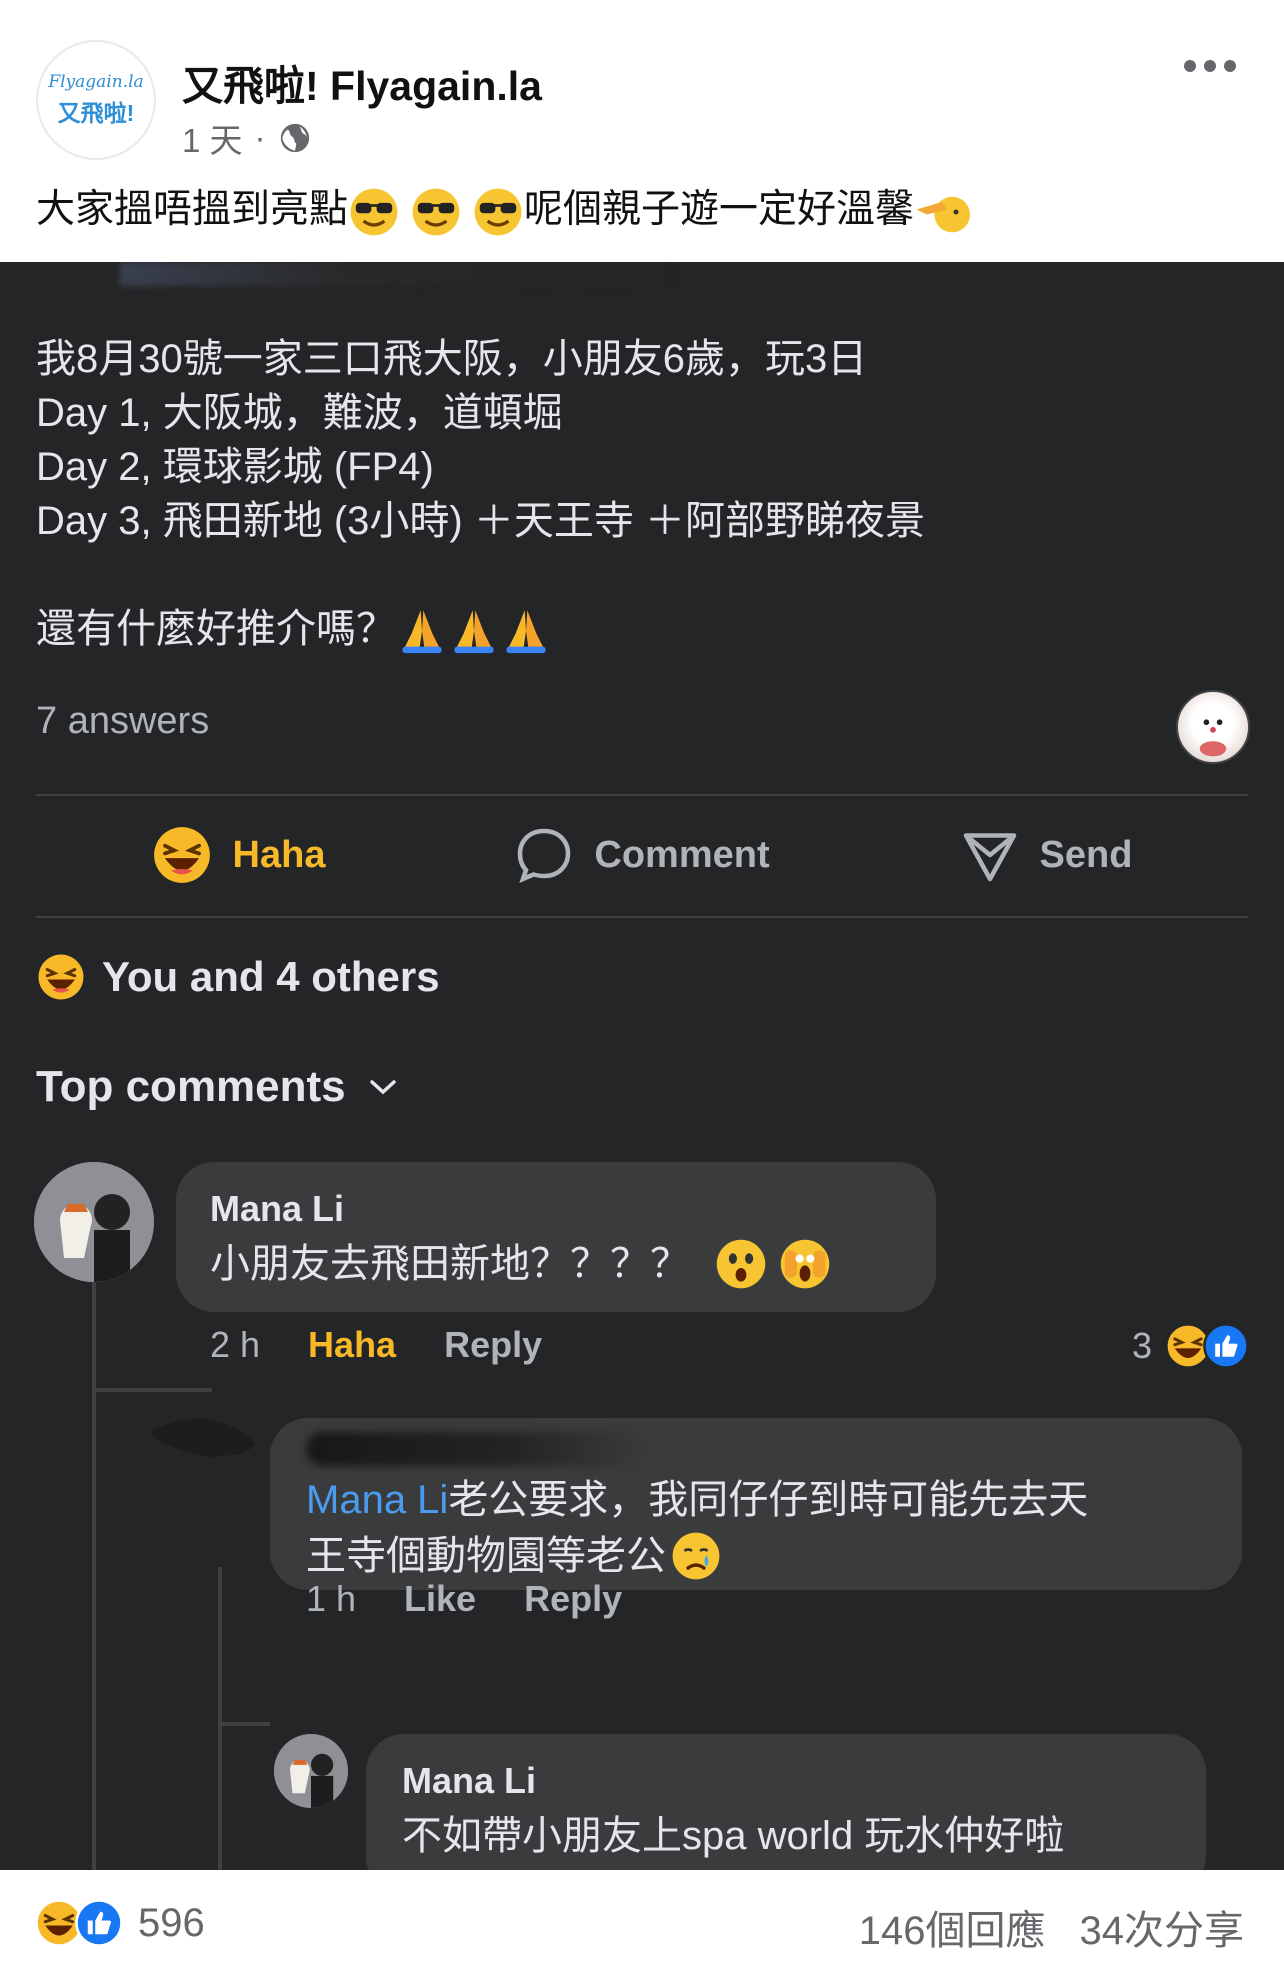 The height and width of the screenshot is (1968, 1284). I want to click on answers-count: 7 answers, so click(122, 721).